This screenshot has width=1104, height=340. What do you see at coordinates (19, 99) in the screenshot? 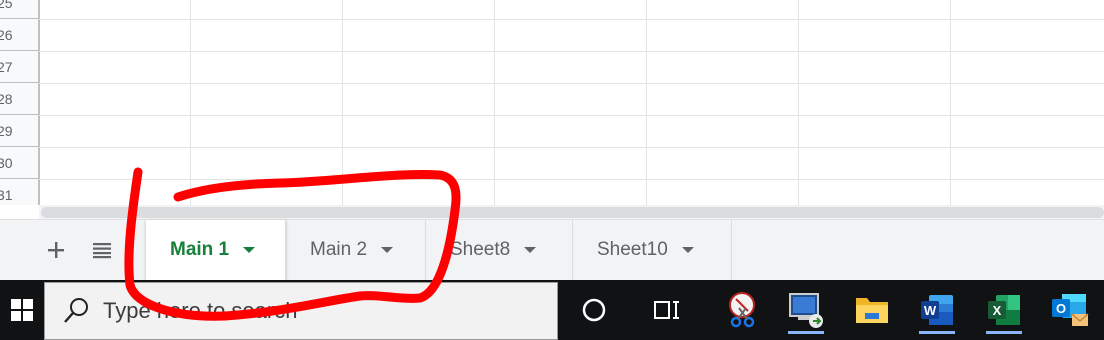
I see `row-number: 28` at bounding box center [19, 99].